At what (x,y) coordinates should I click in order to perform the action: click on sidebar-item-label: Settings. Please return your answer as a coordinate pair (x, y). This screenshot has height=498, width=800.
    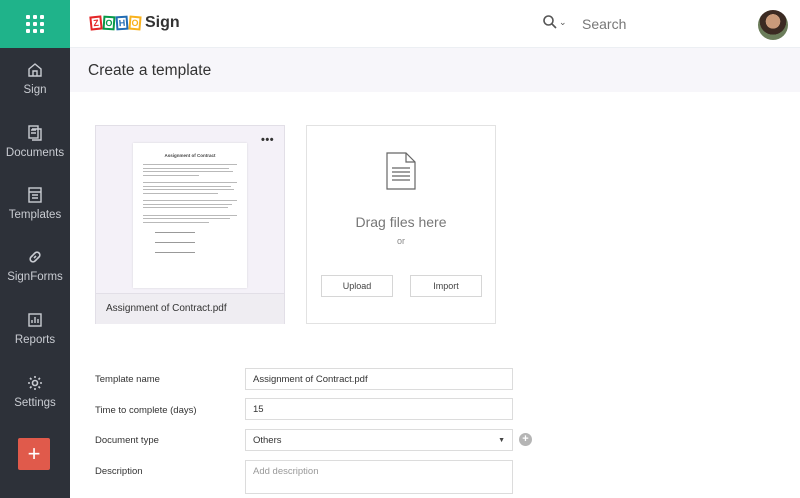
    Looking at the image, I should click on (35, 402).